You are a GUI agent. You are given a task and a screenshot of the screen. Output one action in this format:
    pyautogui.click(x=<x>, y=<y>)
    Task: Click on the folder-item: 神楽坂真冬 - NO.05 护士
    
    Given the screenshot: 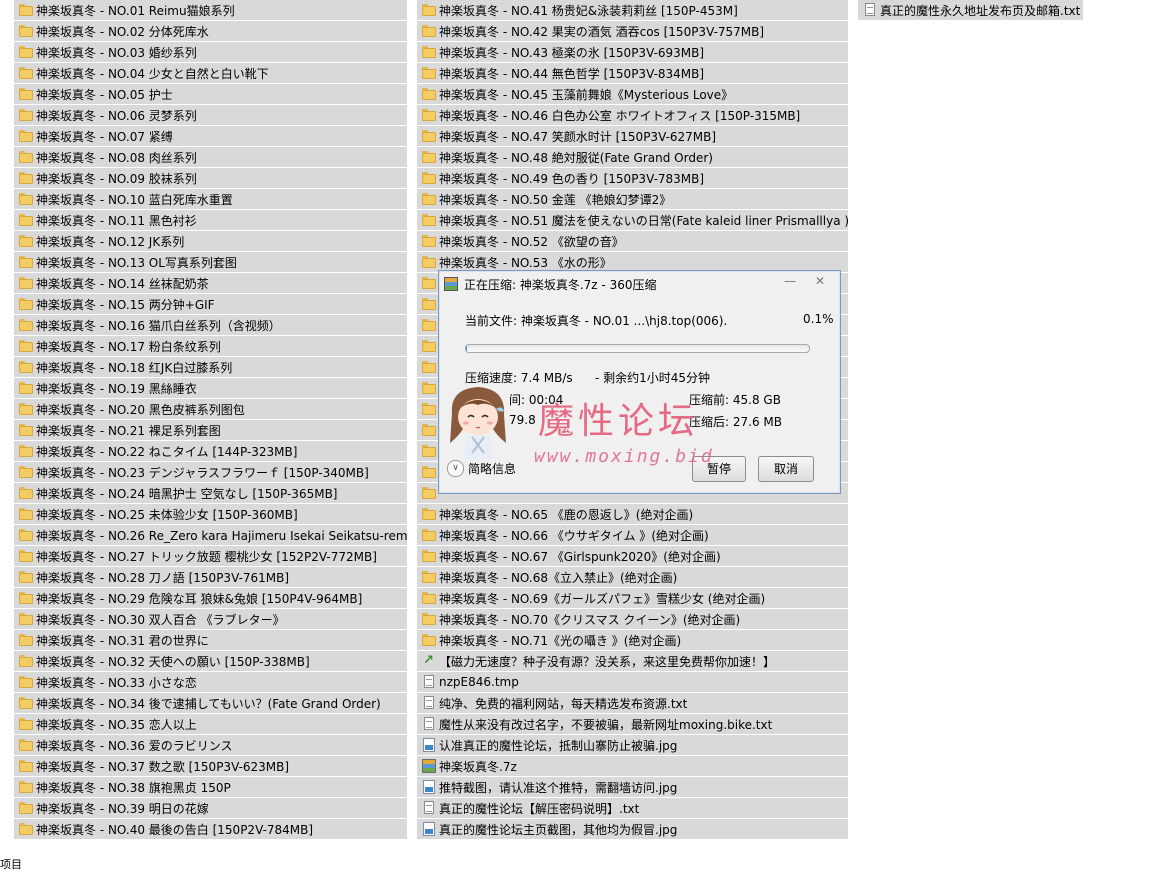 What is the action you would take?
    pyautogui.click(x=210, y=94)
    